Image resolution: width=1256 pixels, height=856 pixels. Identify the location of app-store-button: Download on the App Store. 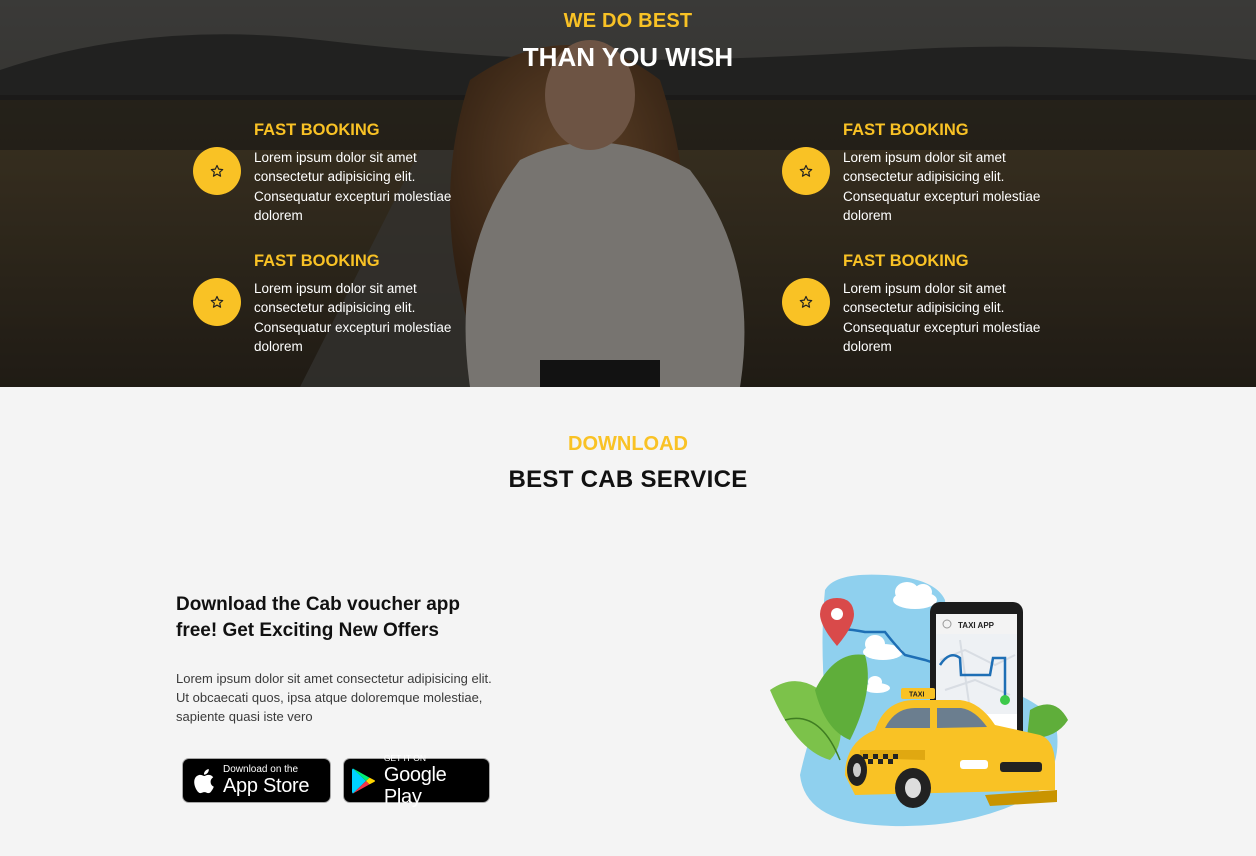
(256, 780).